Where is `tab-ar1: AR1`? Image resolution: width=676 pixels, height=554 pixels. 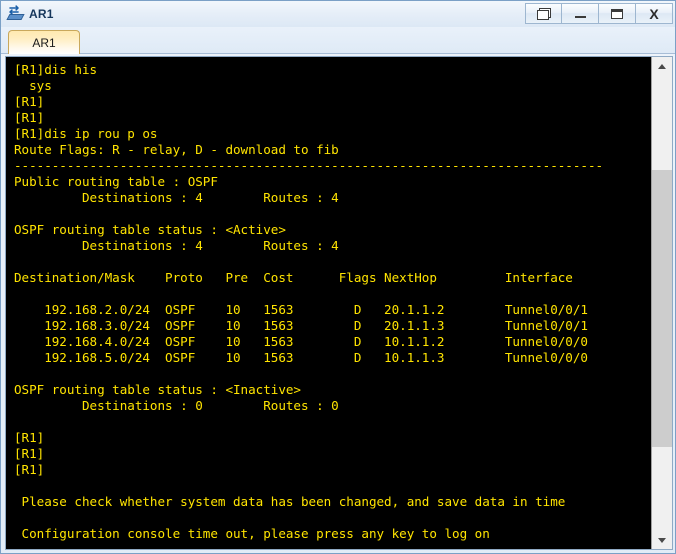
tab-ar1: AR1 is located at coordinates (44, 42).